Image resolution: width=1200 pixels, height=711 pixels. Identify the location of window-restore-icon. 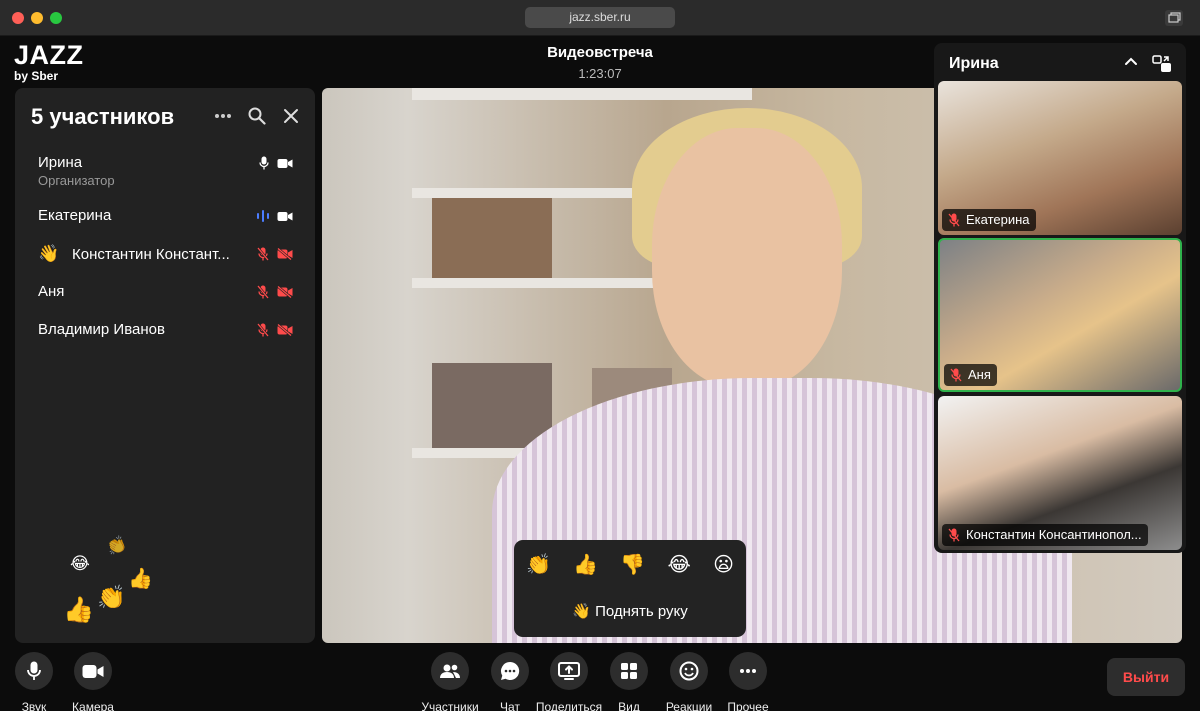
(1174, 18).